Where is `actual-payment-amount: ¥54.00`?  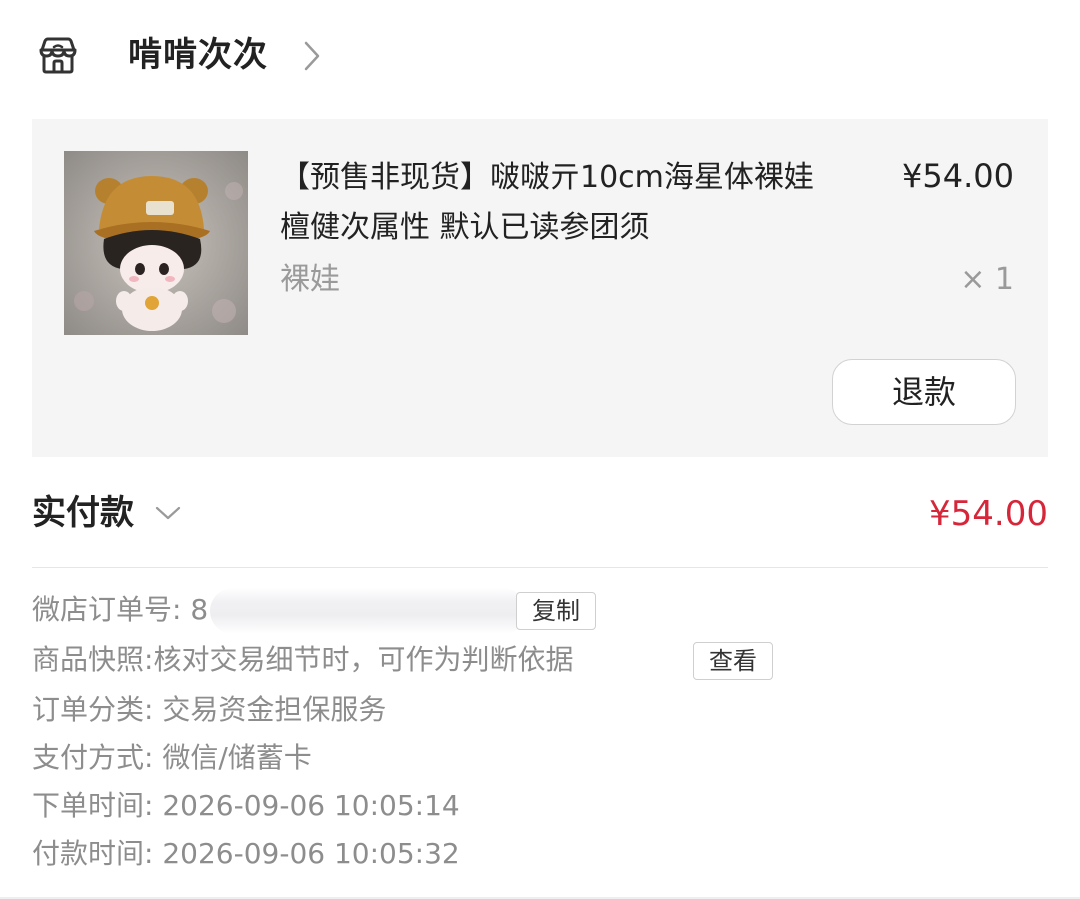 actual-payment-amount: ¥54.00 is located at coordinates (988, 514).